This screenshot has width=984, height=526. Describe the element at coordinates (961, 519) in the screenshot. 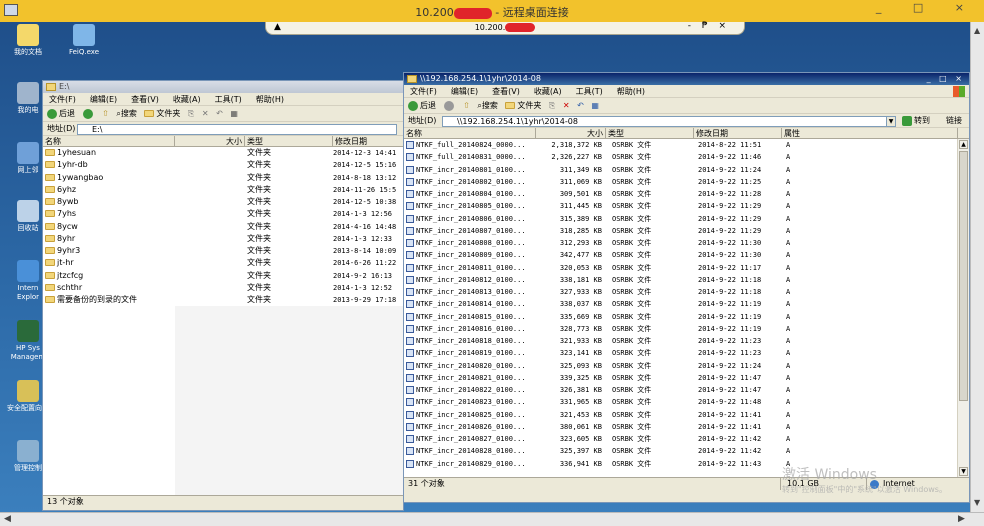

I see `scroll-right-icon: ▶` at that location.